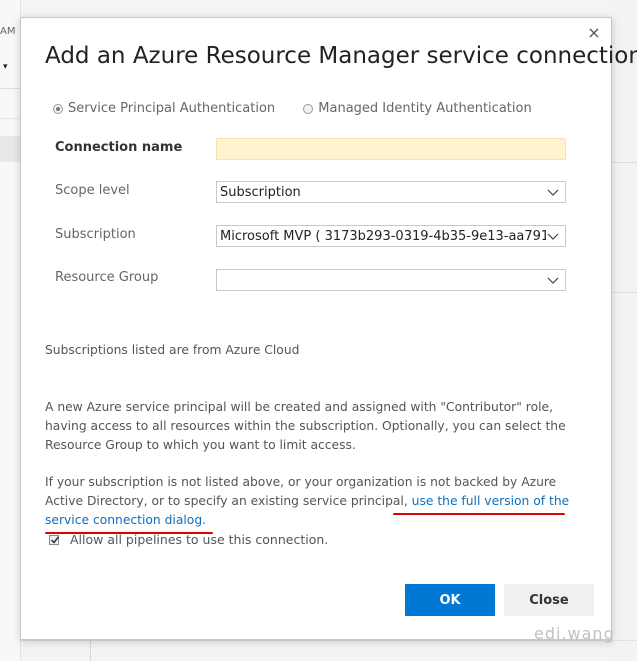  What do you see at coordinates (119, 147) in the screenshot?
I see `connection-name-label: Connection name` at bounding box center [119, 147].